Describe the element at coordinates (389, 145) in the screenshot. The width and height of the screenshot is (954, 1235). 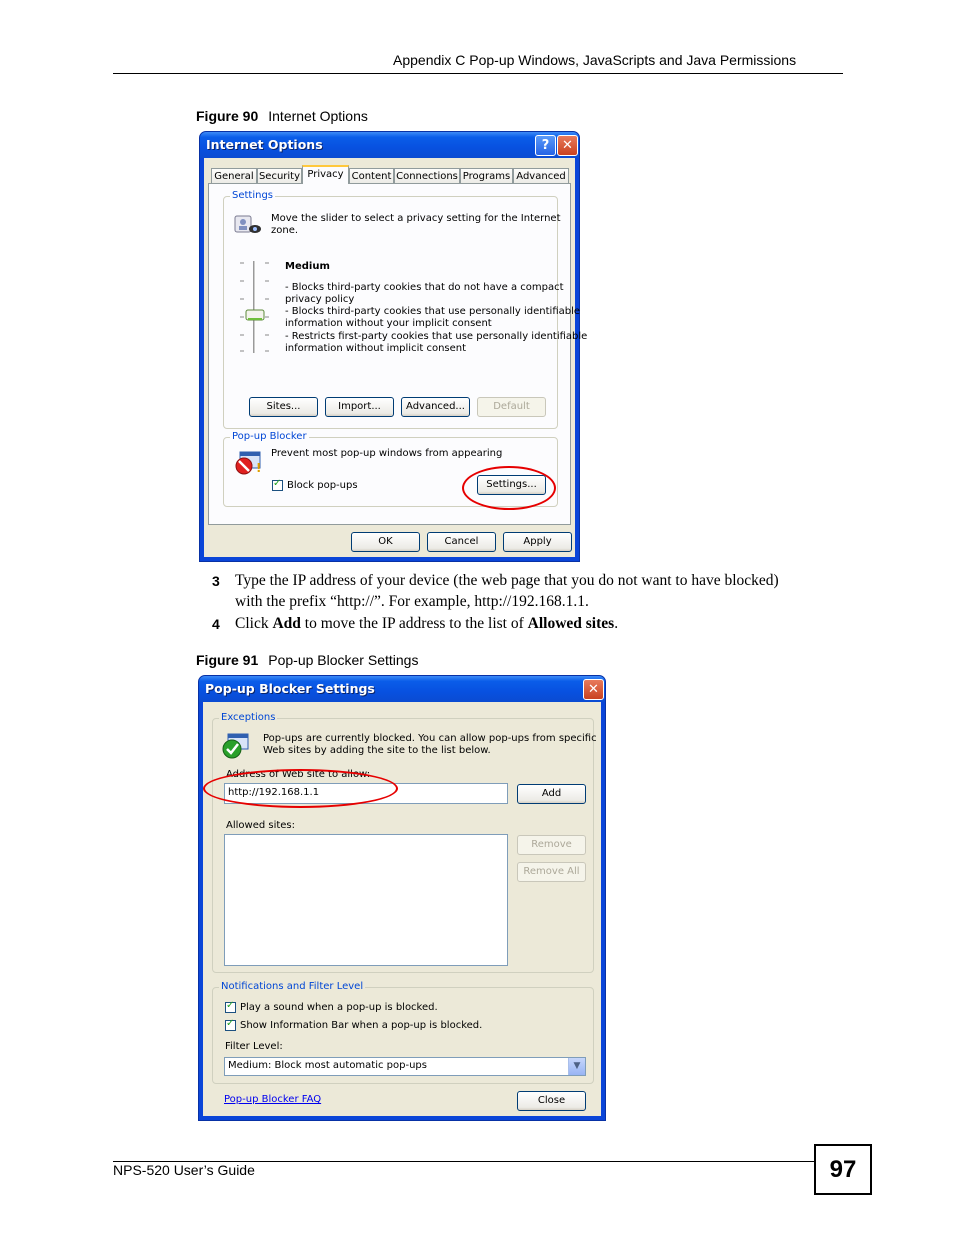
I see `internet-options-titlebar: Internet Options ? ✕` at that location.